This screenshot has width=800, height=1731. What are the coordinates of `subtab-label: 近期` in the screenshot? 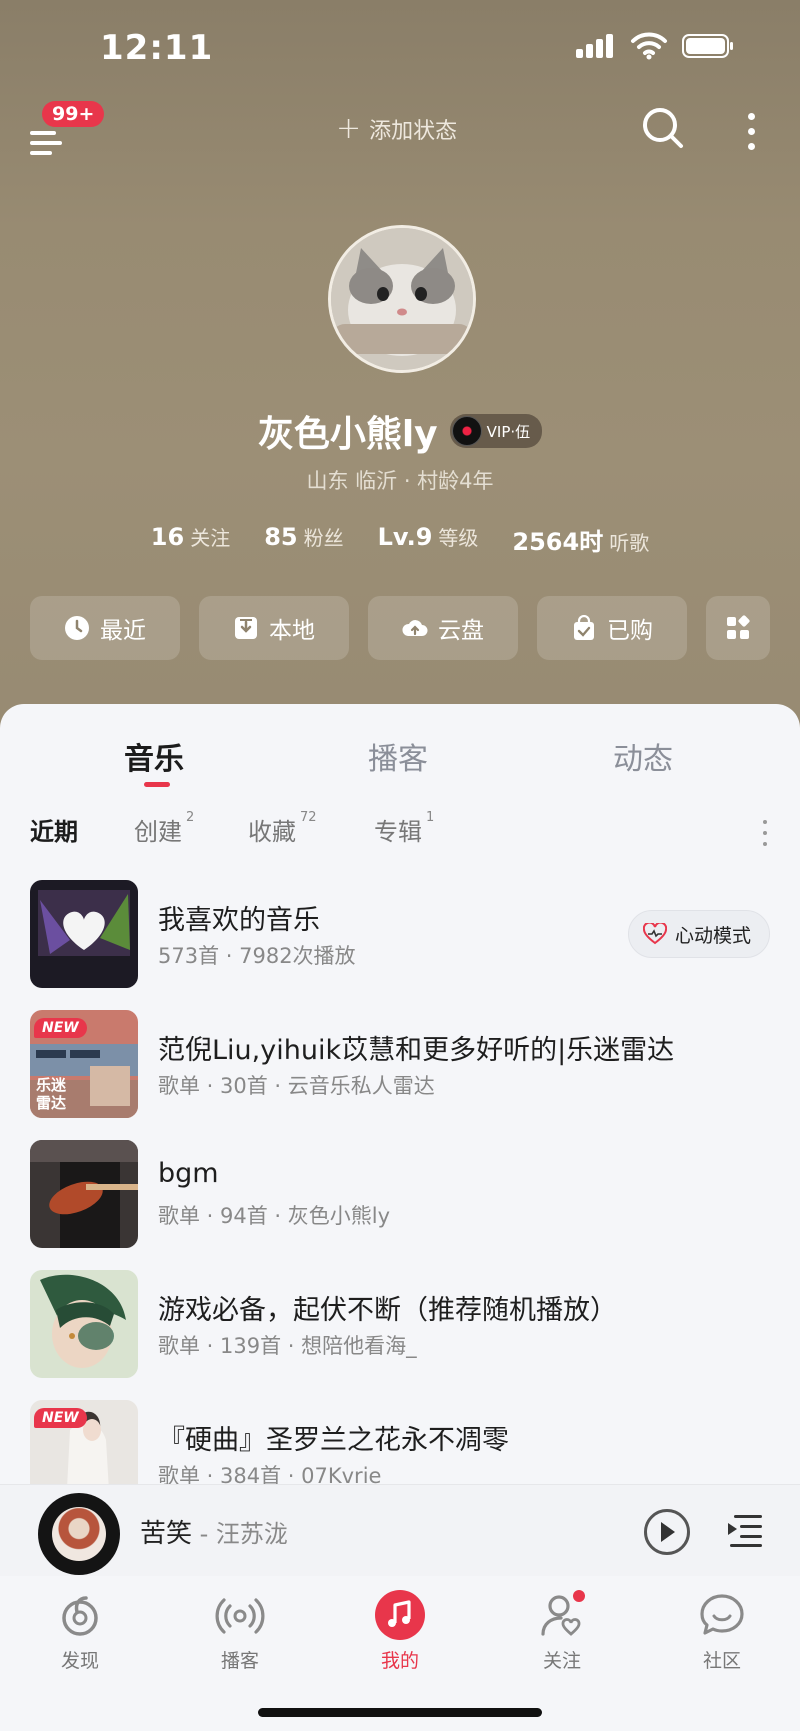 It's located at (54, 832).